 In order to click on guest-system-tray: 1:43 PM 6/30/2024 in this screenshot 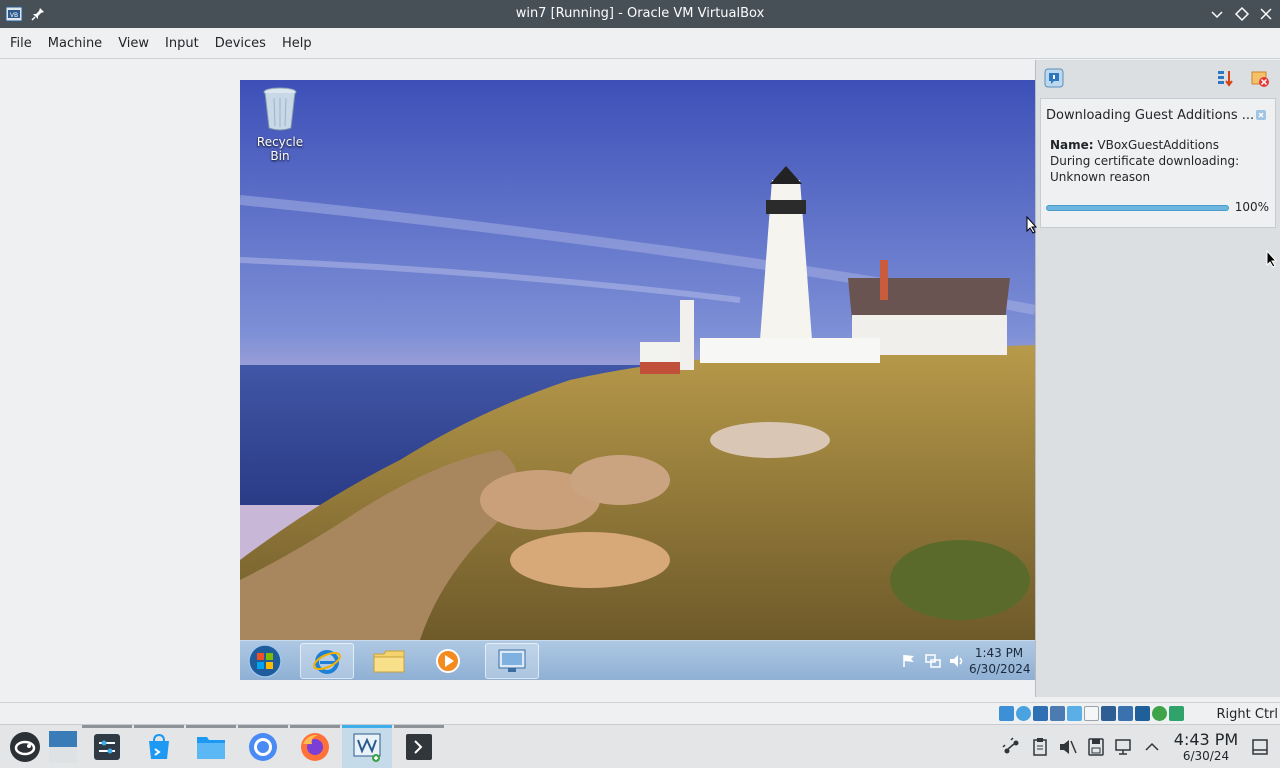, I will do `click(964, 660)`.